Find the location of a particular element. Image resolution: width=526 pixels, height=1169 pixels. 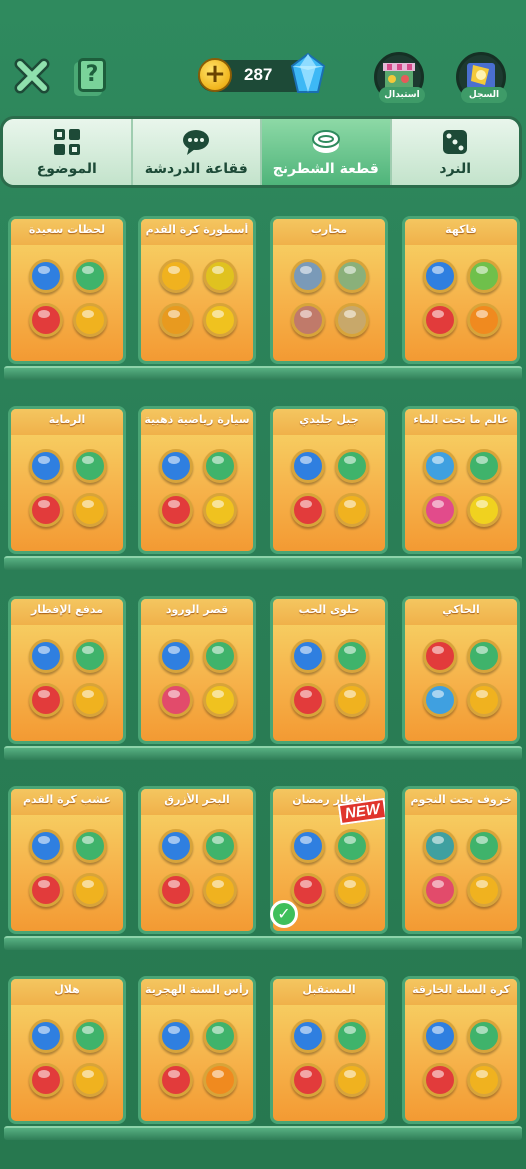

card-blue-sea: البحر الأزرق is located at coordinates (197, 860).